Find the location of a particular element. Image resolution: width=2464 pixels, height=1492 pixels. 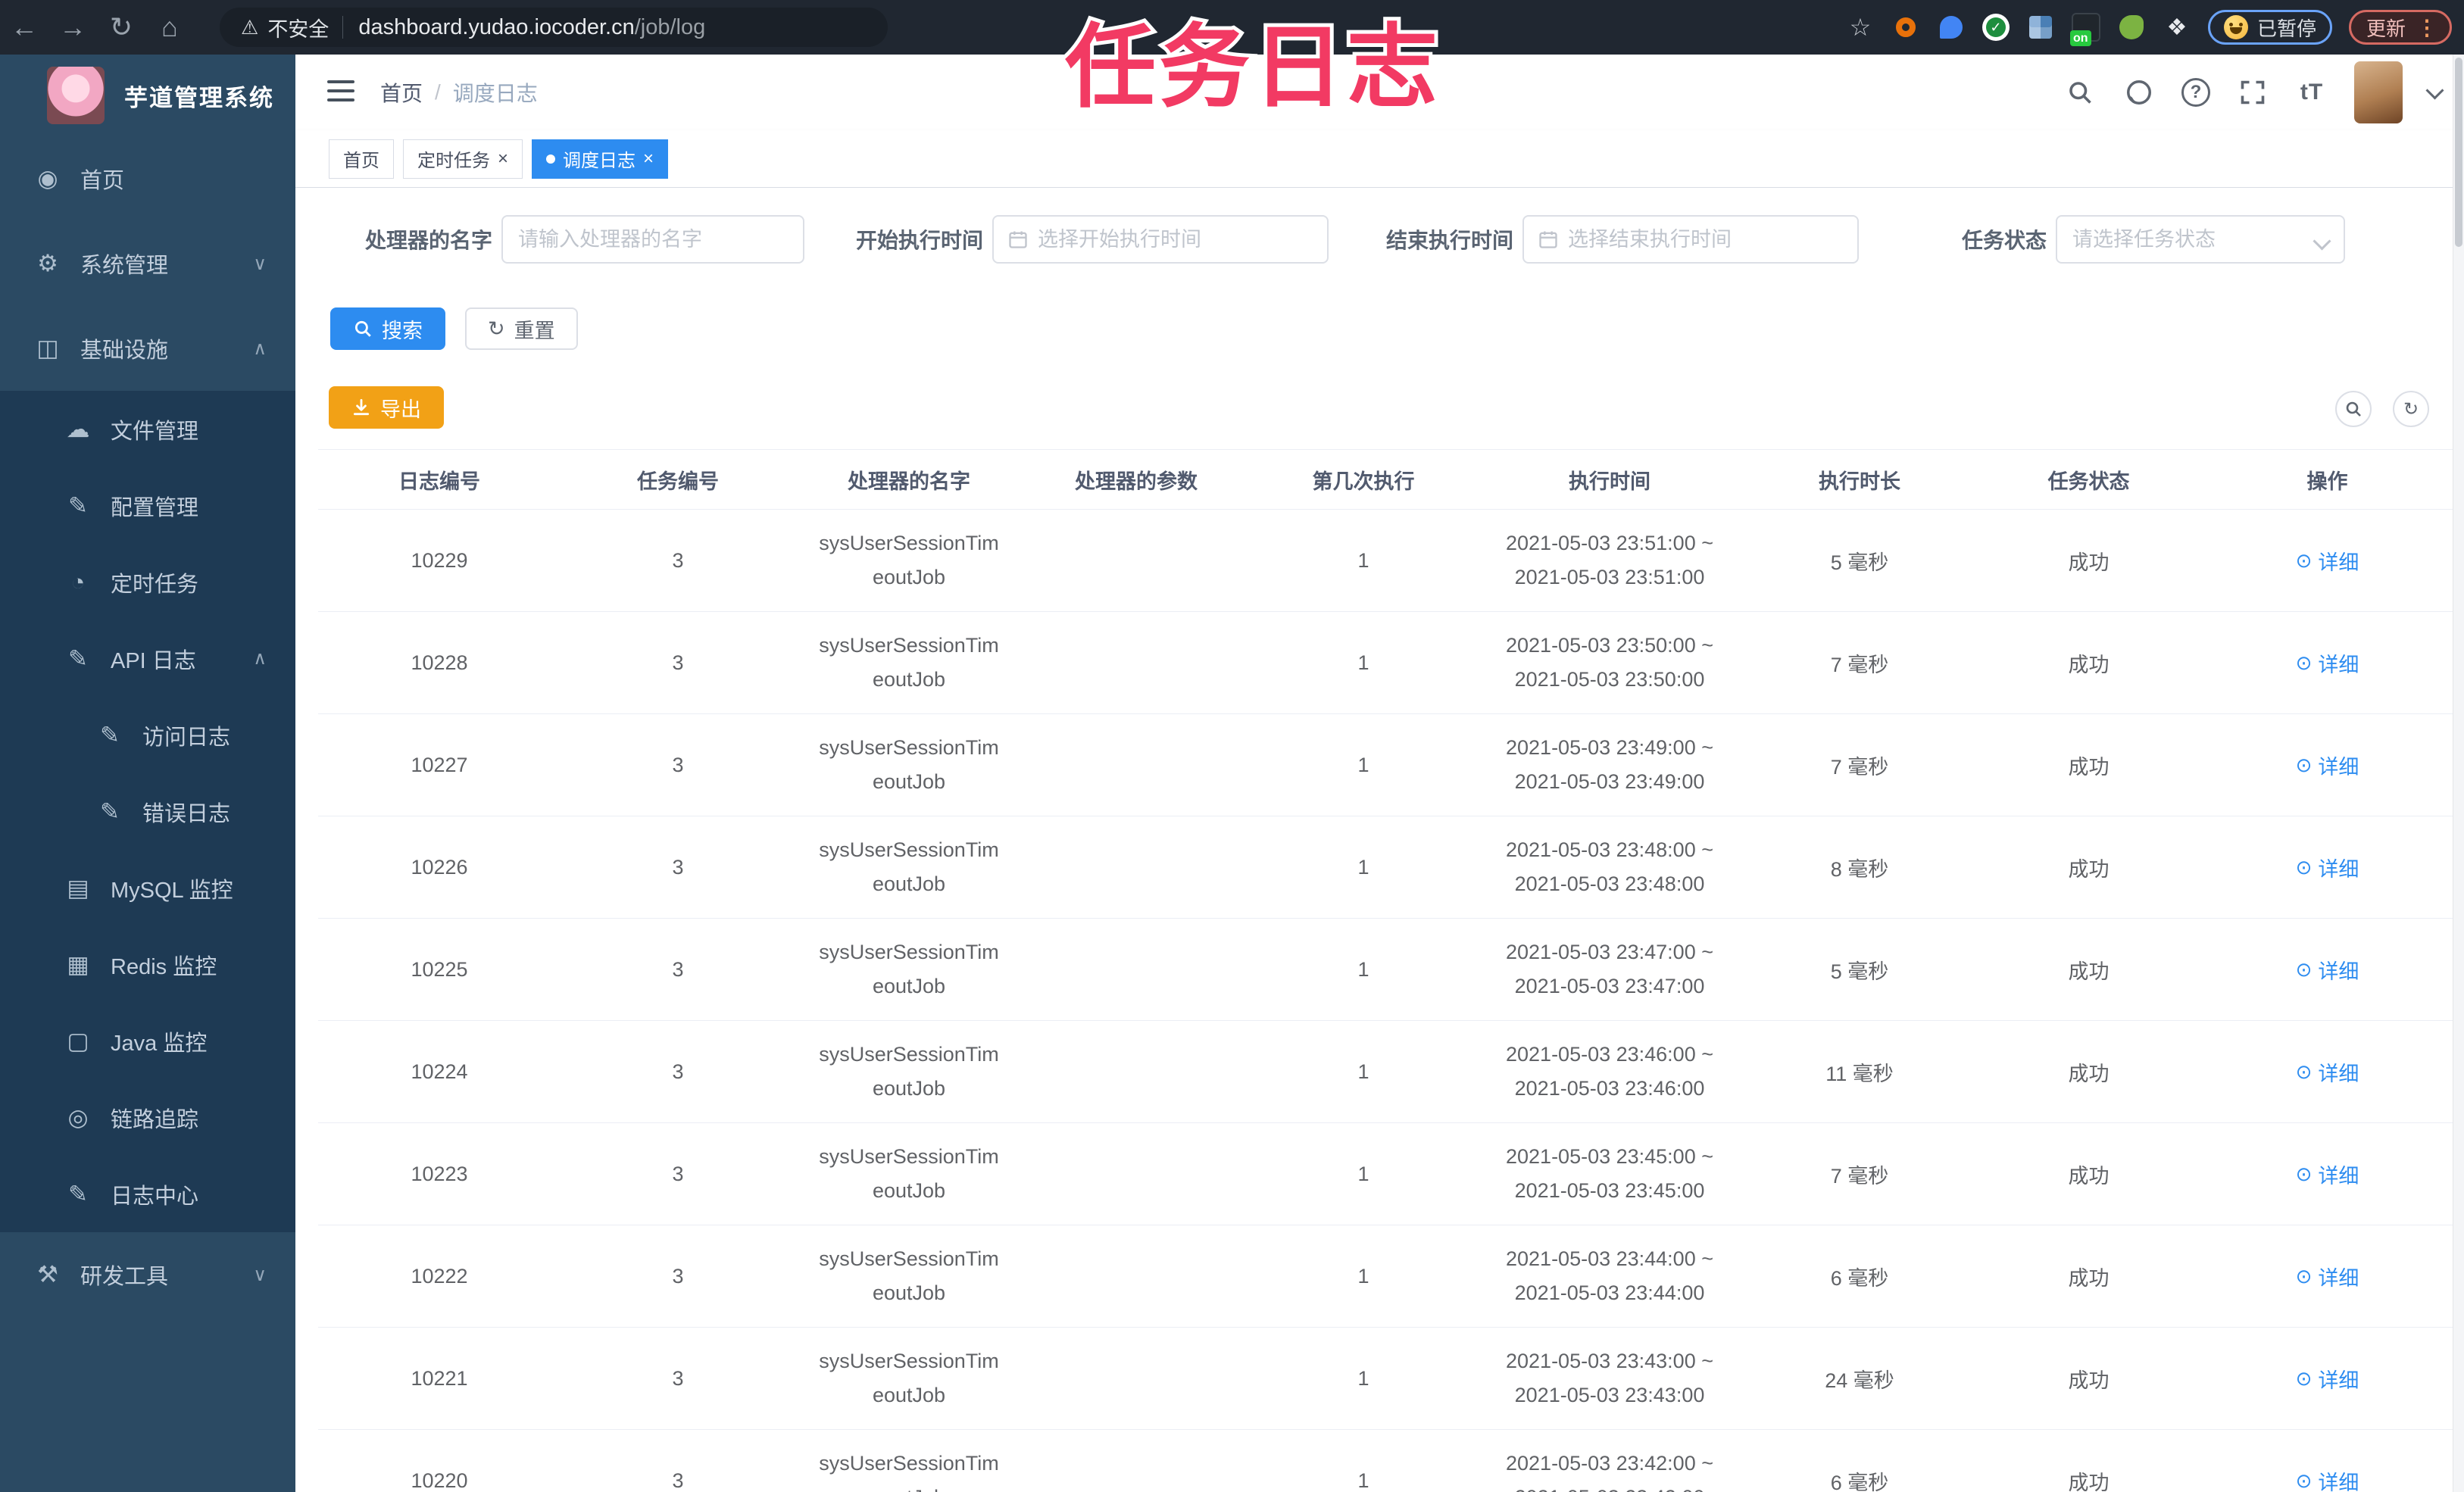

back-icon: ← is located at coordinates (24, 28).